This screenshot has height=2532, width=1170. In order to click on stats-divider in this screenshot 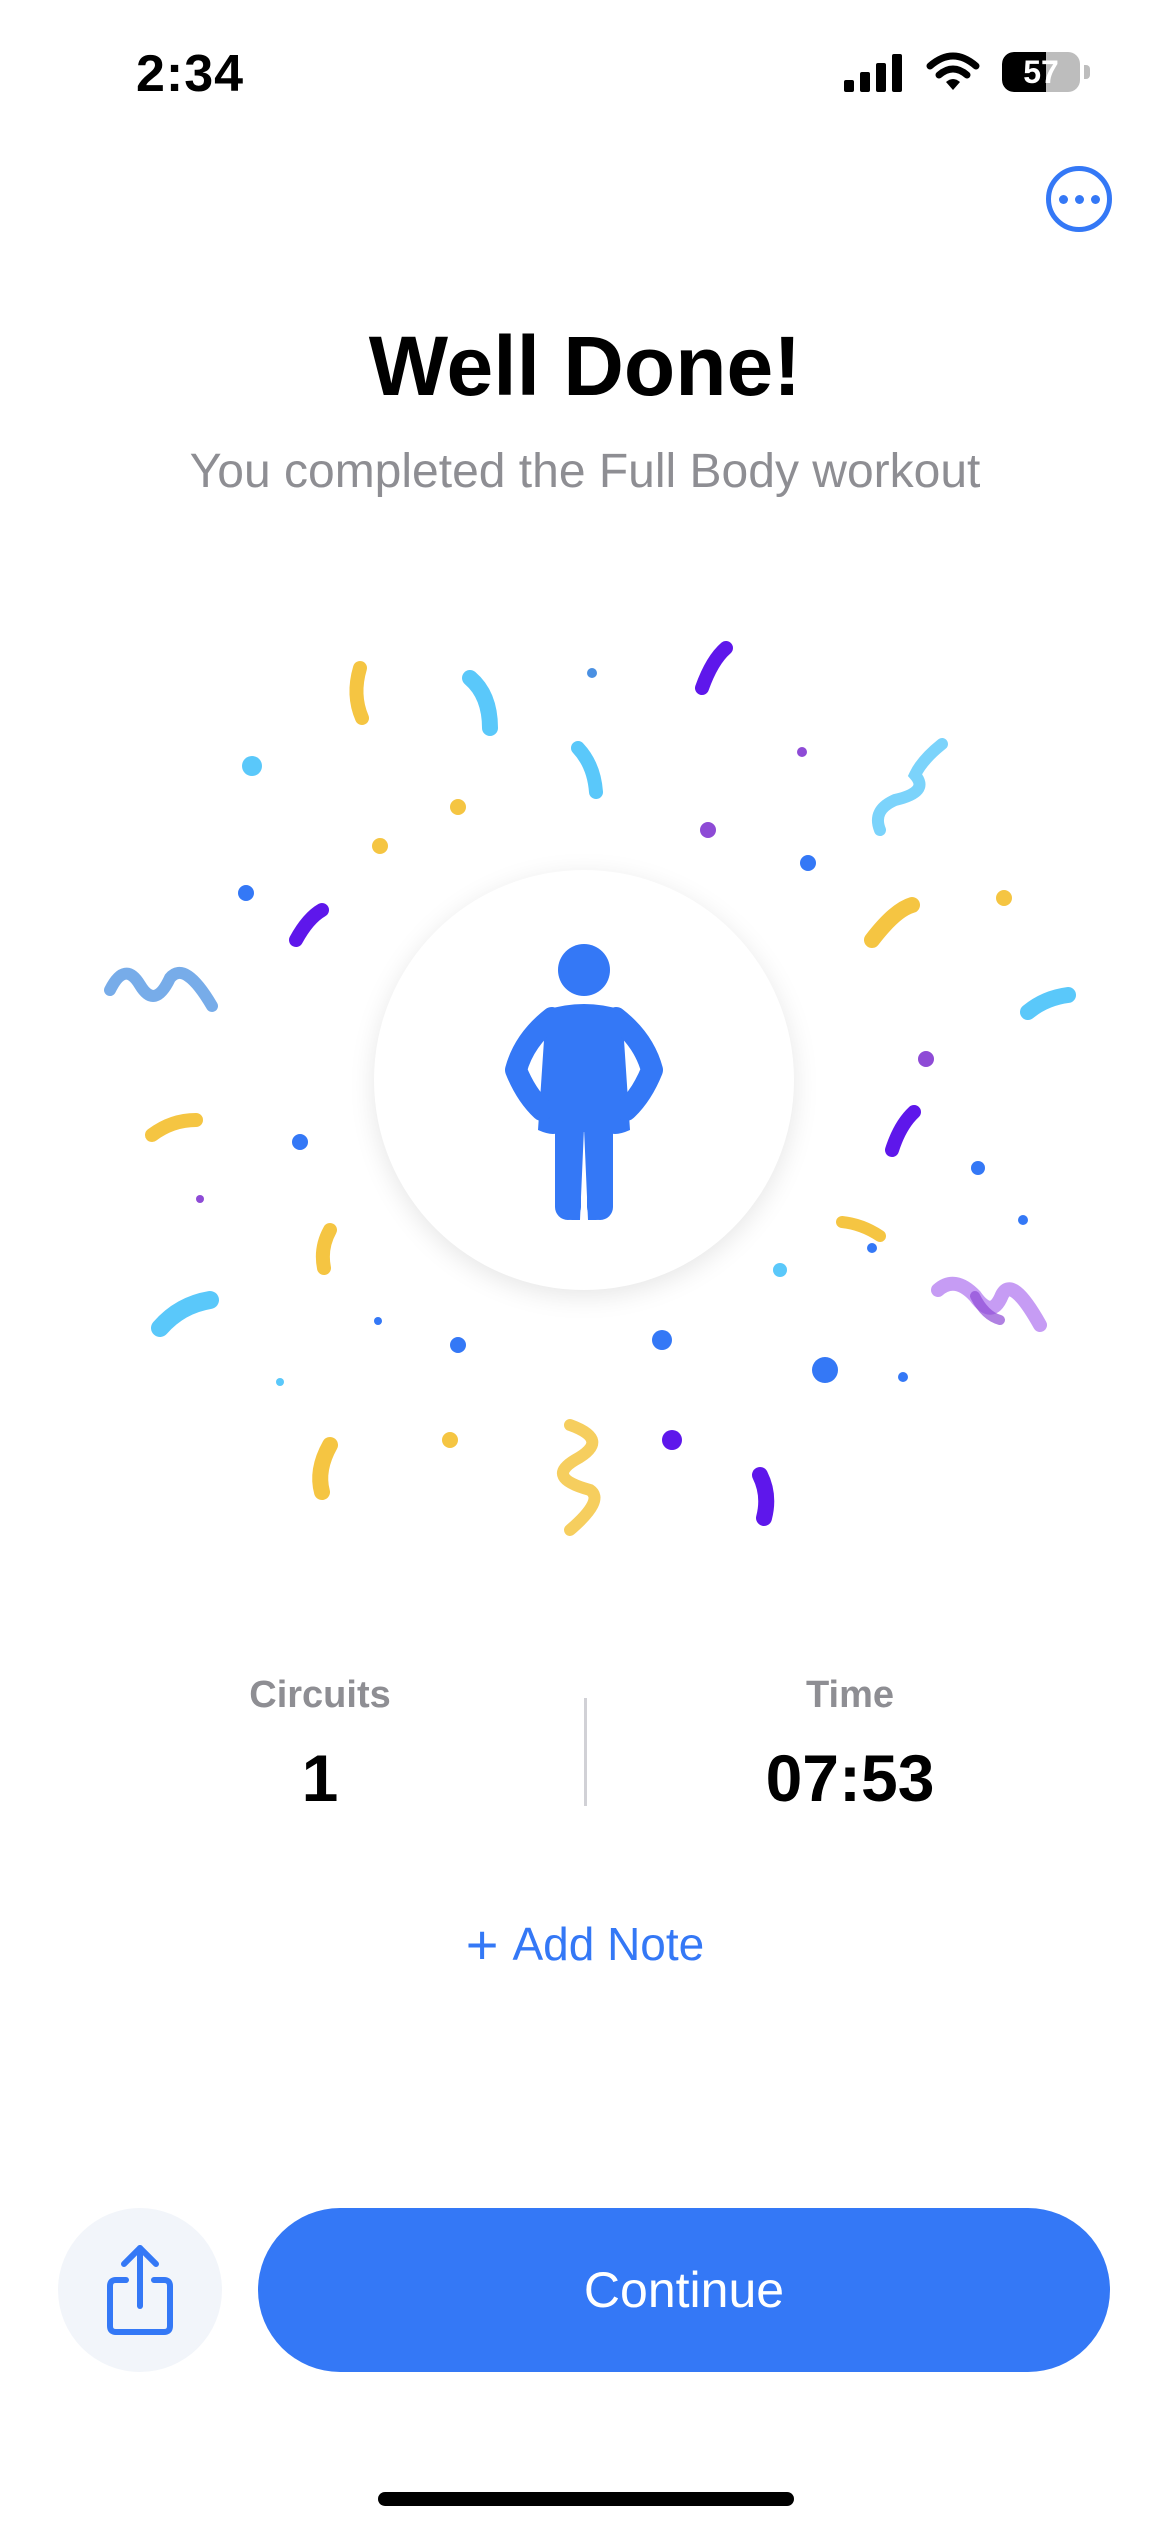, I will do `click(585, 1752)`.